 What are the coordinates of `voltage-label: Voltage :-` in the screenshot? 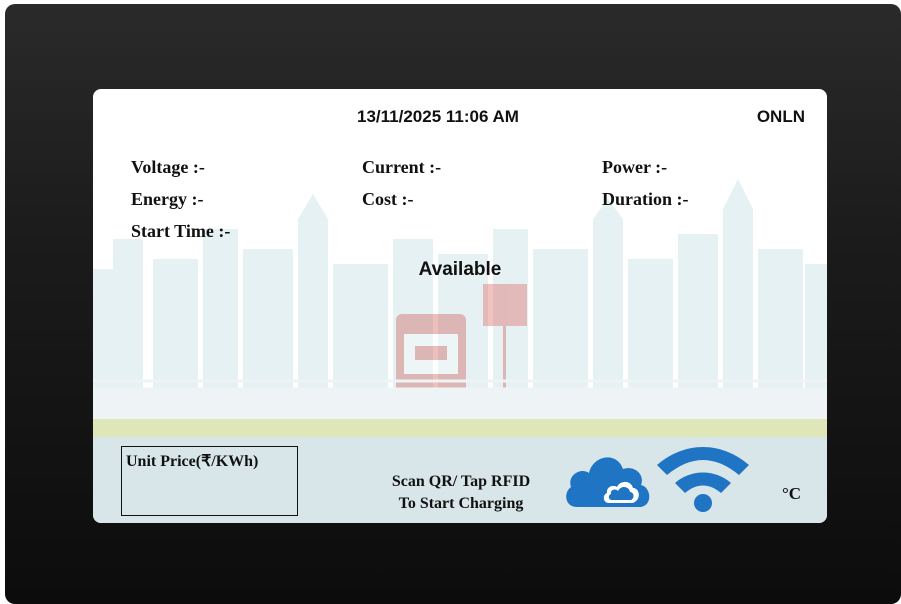 It's located at (168, 167).